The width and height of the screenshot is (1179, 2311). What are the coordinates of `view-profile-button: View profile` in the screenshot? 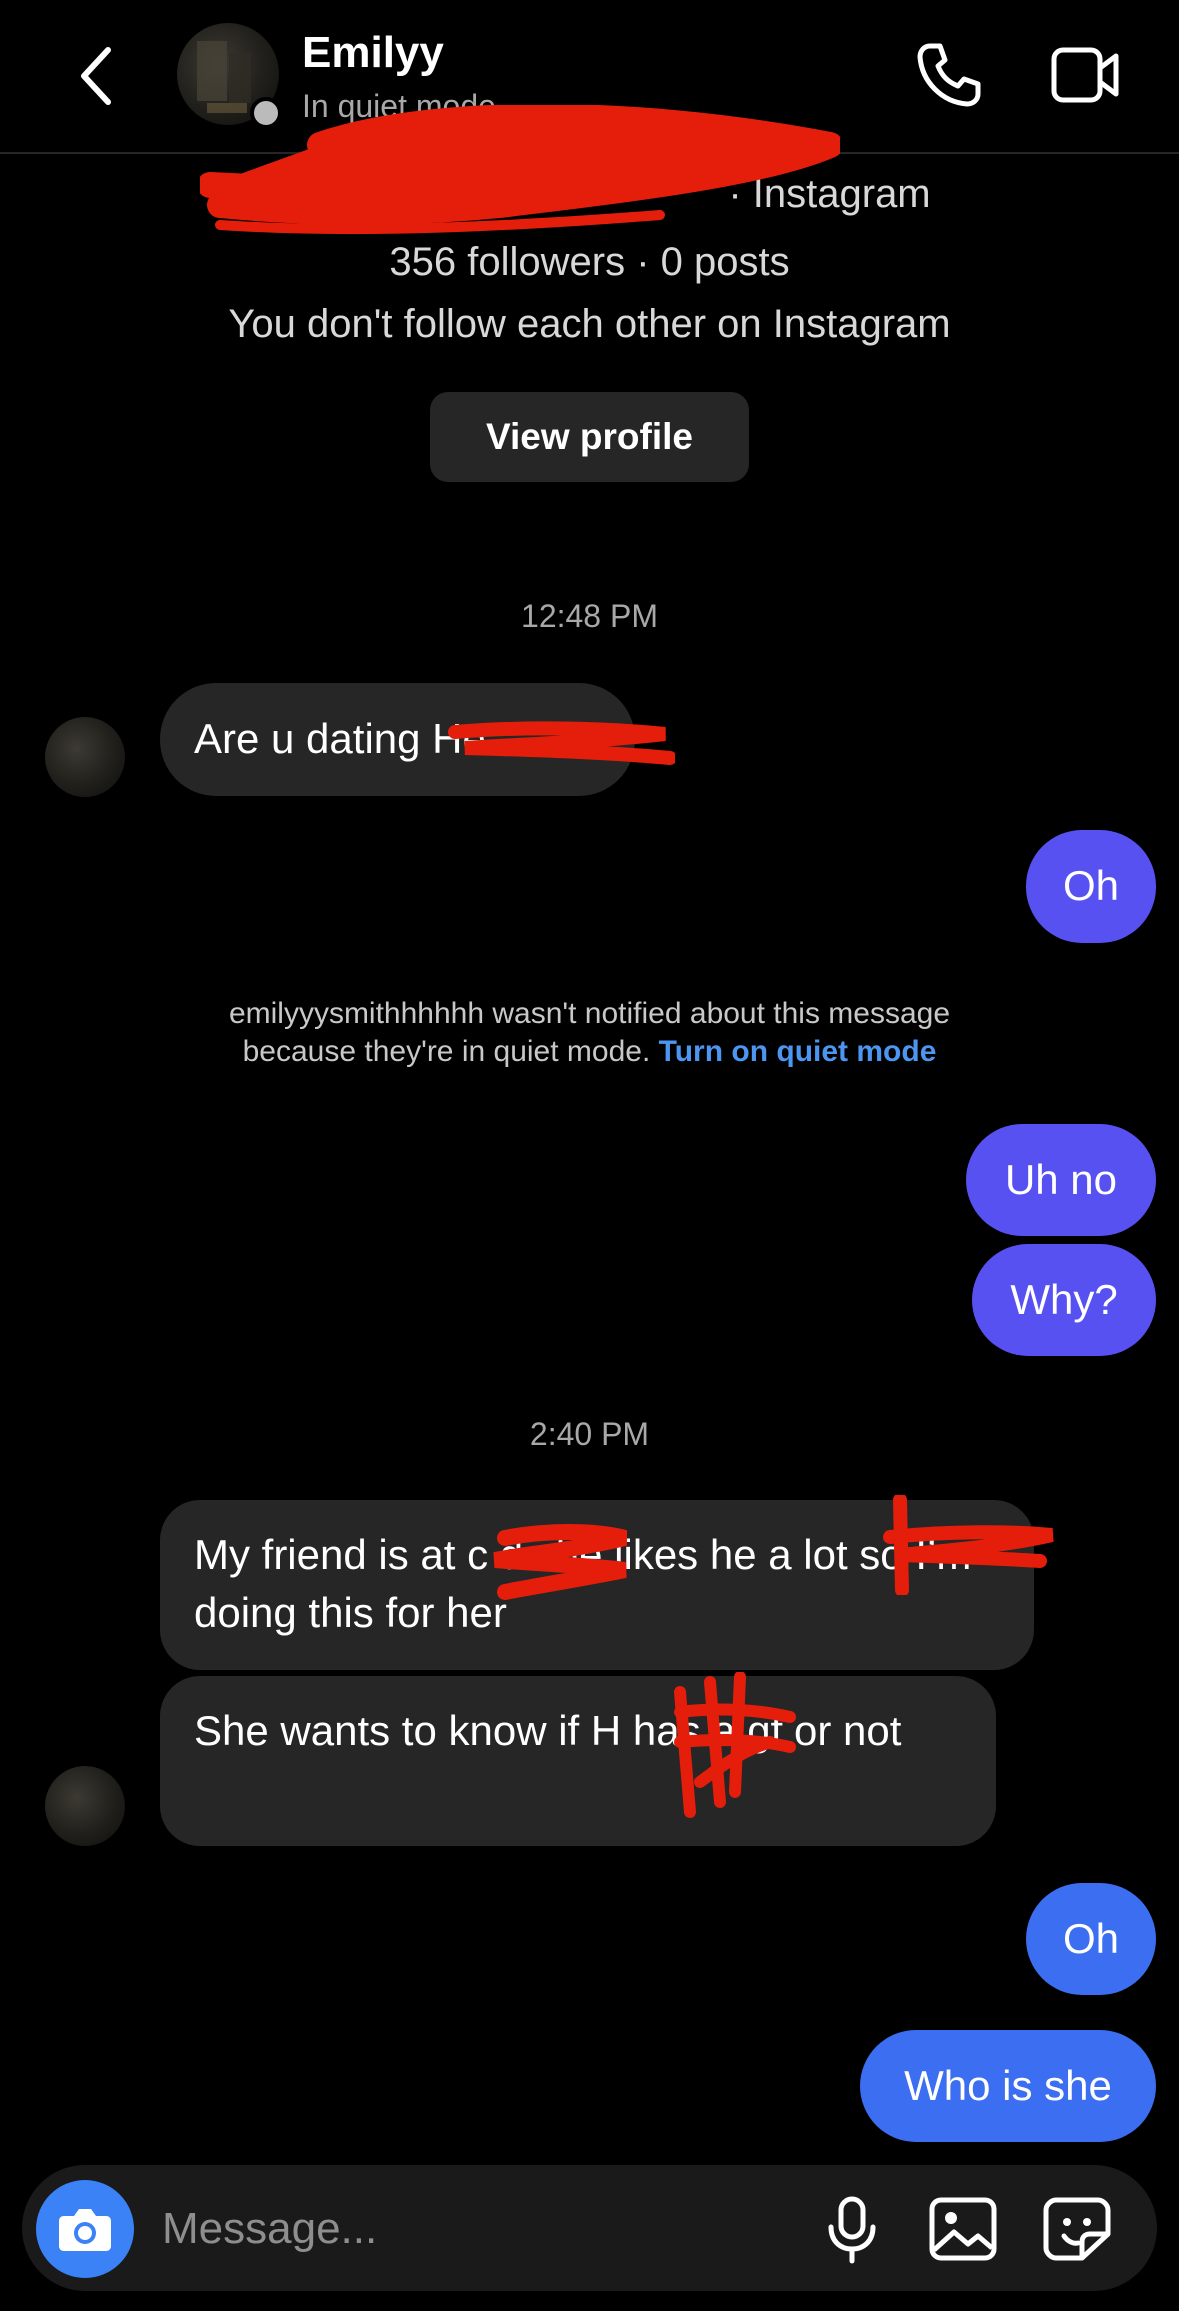 It's located at (589, 437).